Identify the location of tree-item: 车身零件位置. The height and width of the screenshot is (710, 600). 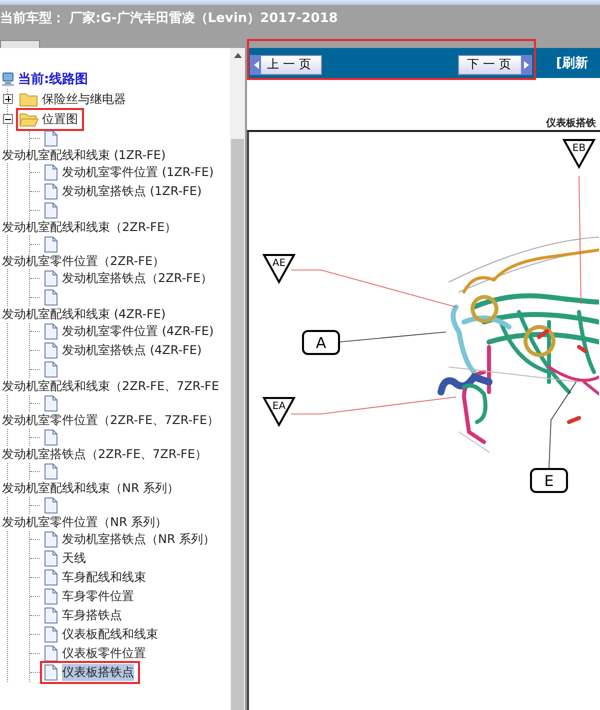
(98, 596).